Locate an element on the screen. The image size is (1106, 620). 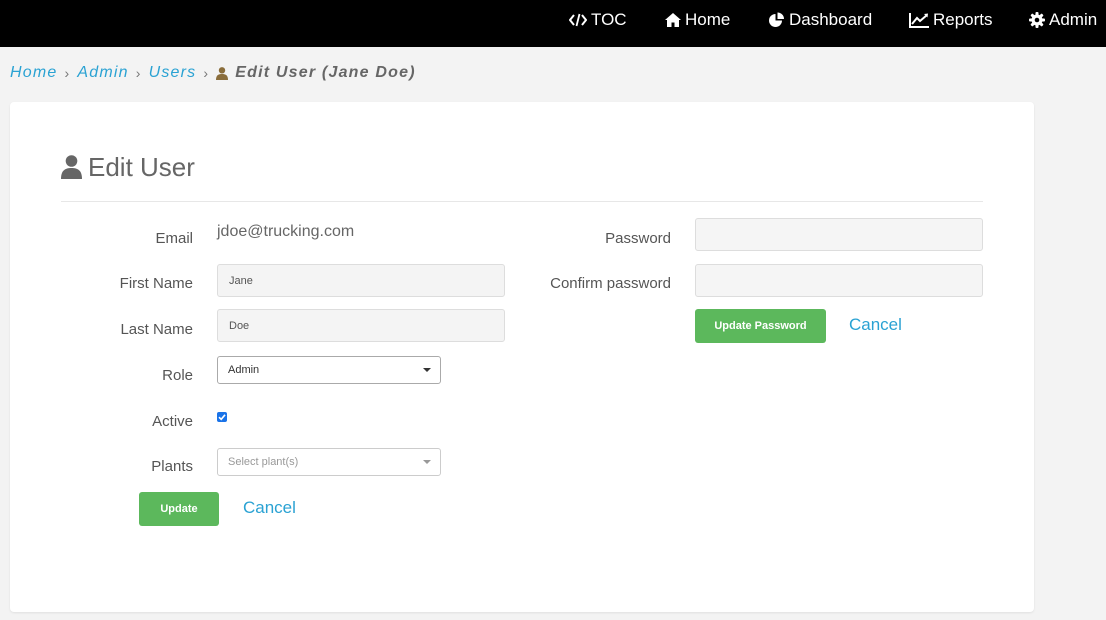
code-icon is located at coordinates (578, 20).